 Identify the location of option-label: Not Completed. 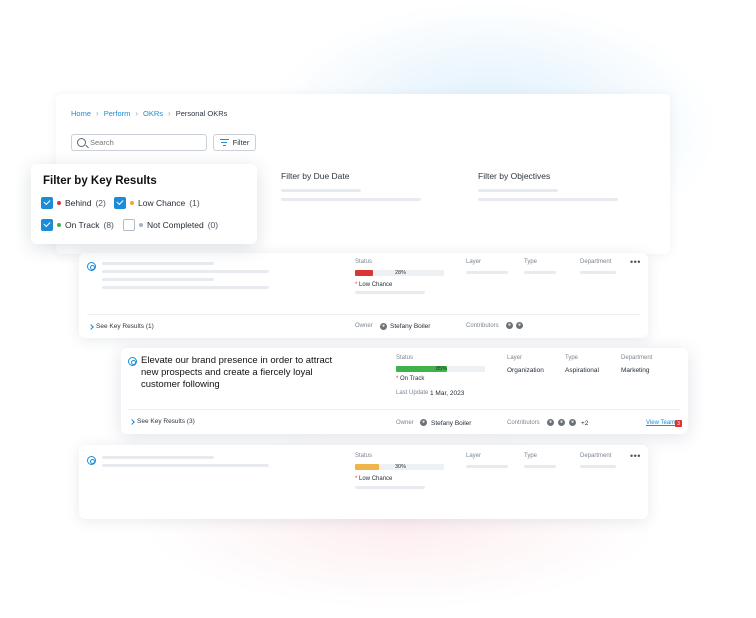
(175, 225).